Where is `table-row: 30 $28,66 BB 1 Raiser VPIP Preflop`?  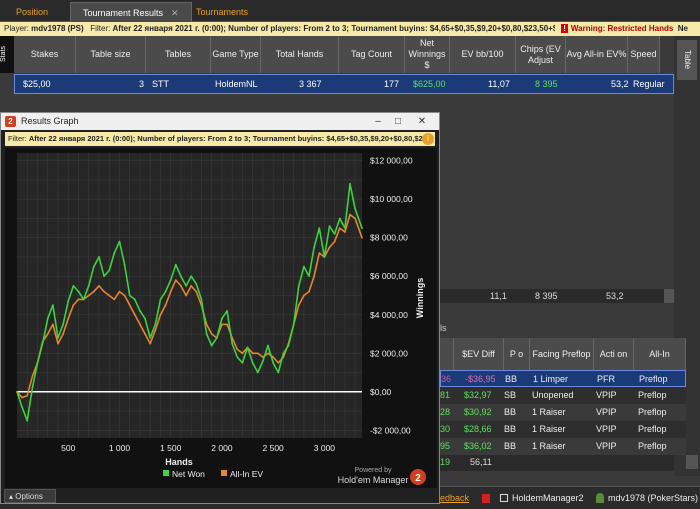
table-row: 30 $28,66 BB 1 Raiser VPIP Preflop is located at coordinates (563, 429).